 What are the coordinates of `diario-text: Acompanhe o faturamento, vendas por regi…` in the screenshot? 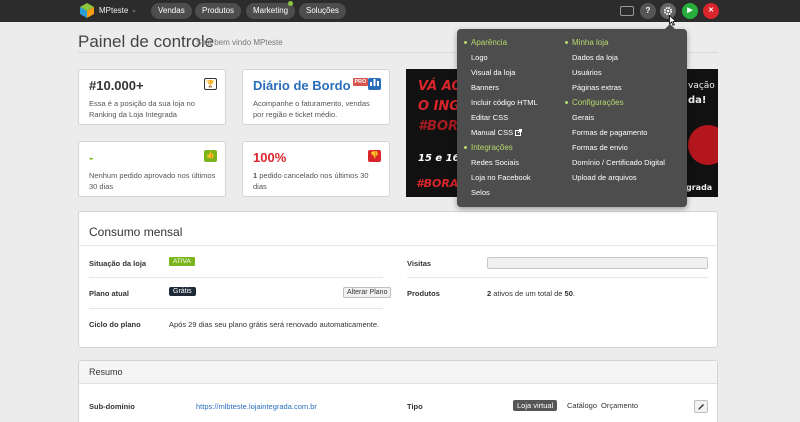 It's located at (311, 109).